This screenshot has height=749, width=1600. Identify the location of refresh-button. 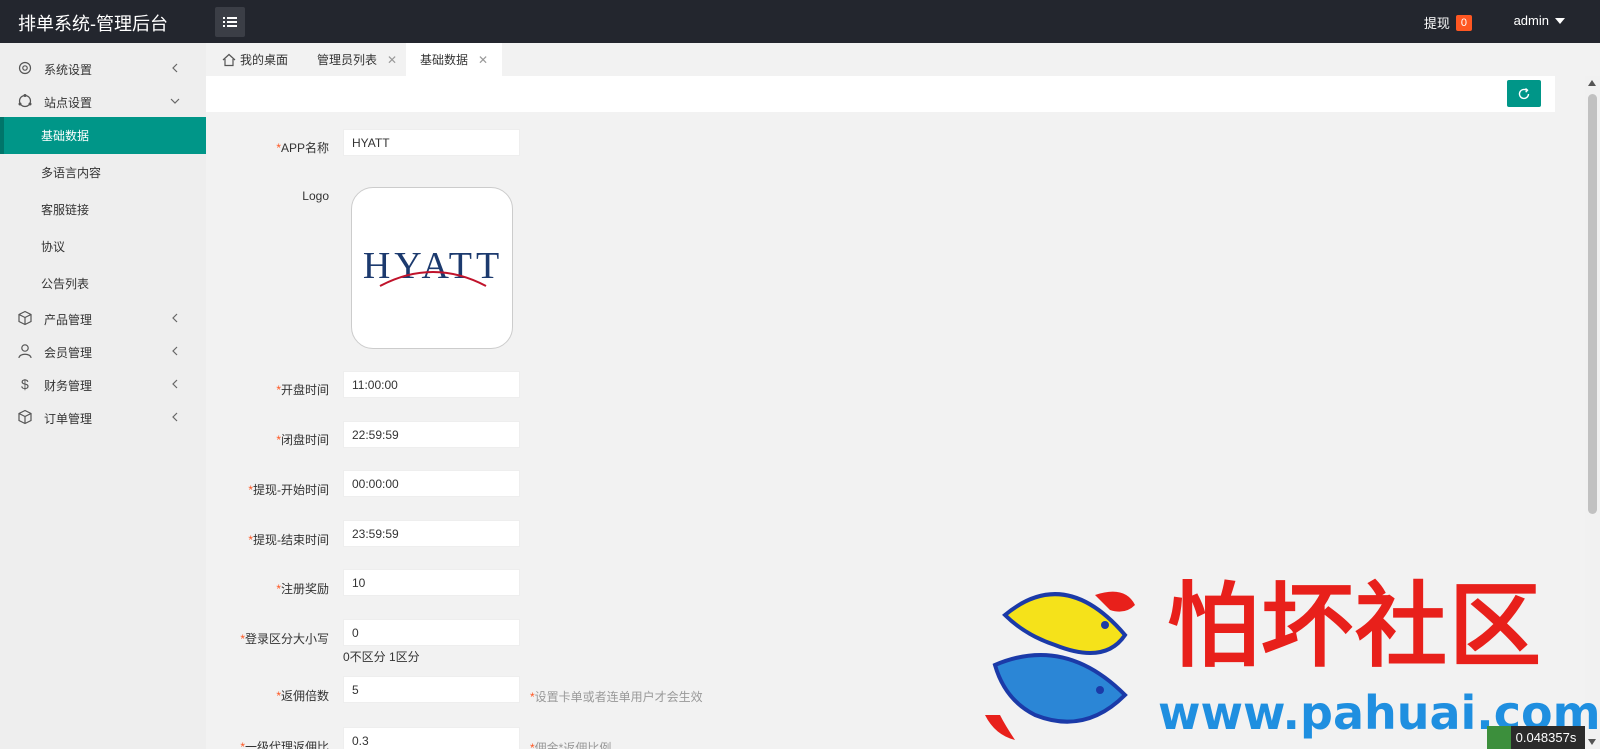
(1524, 93).